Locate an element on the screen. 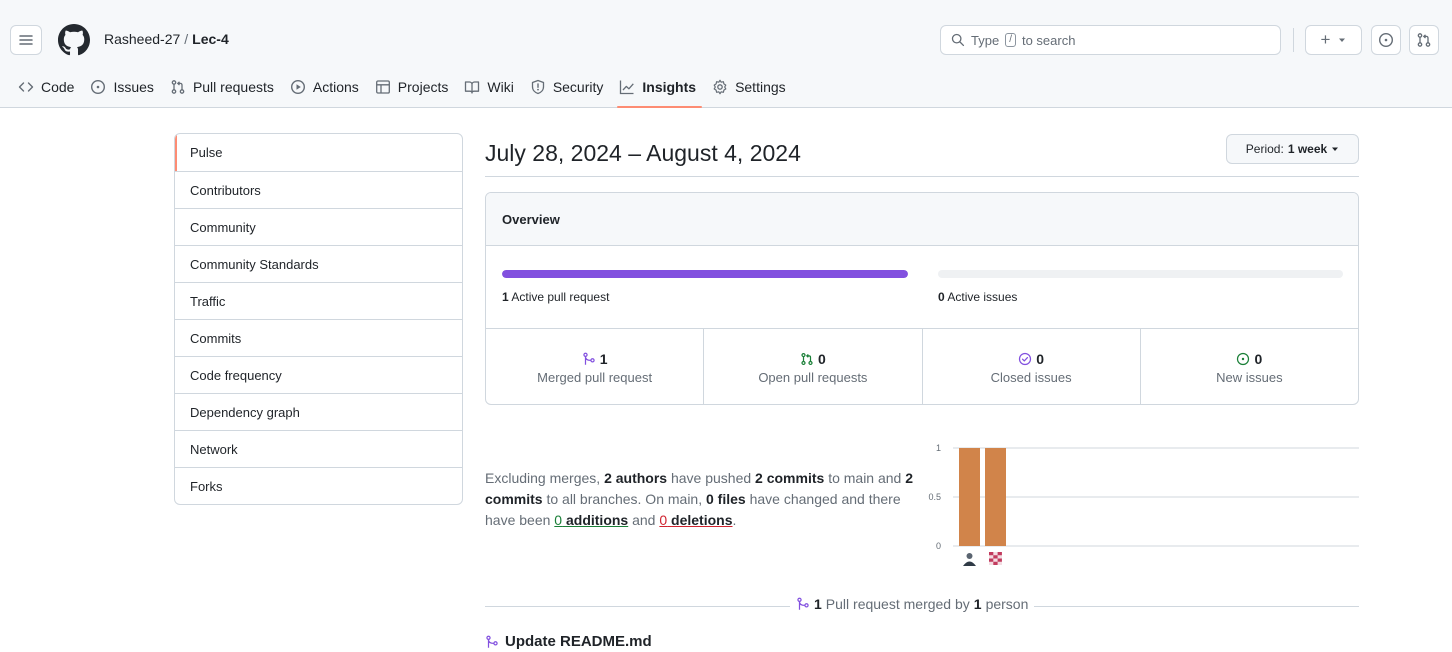  stat-closed-issues: 0 Closed issues is located at coordinates (1030, 366).